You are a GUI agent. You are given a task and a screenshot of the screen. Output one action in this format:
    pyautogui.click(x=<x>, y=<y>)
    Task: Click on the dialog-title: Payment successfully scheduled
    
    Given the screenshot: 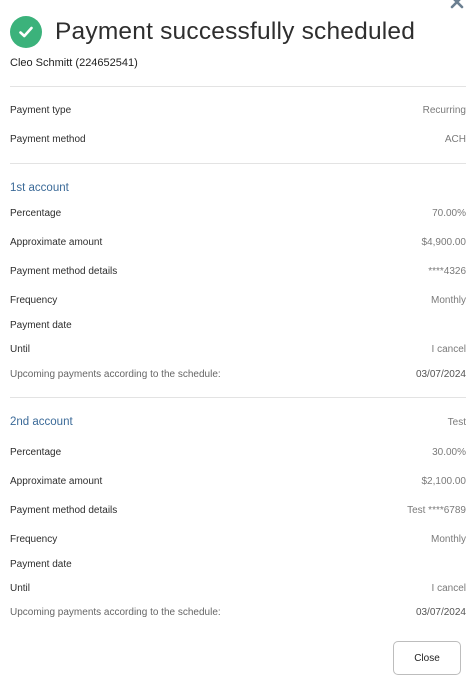 What is the action you would take?
    pyautogui.click(x=235, y=31)
    